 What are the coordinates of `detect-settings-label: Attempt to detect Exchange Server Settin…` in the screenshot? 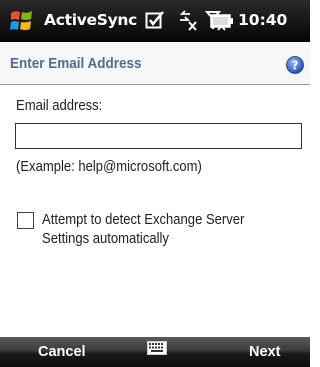 It's located at (154, 230).